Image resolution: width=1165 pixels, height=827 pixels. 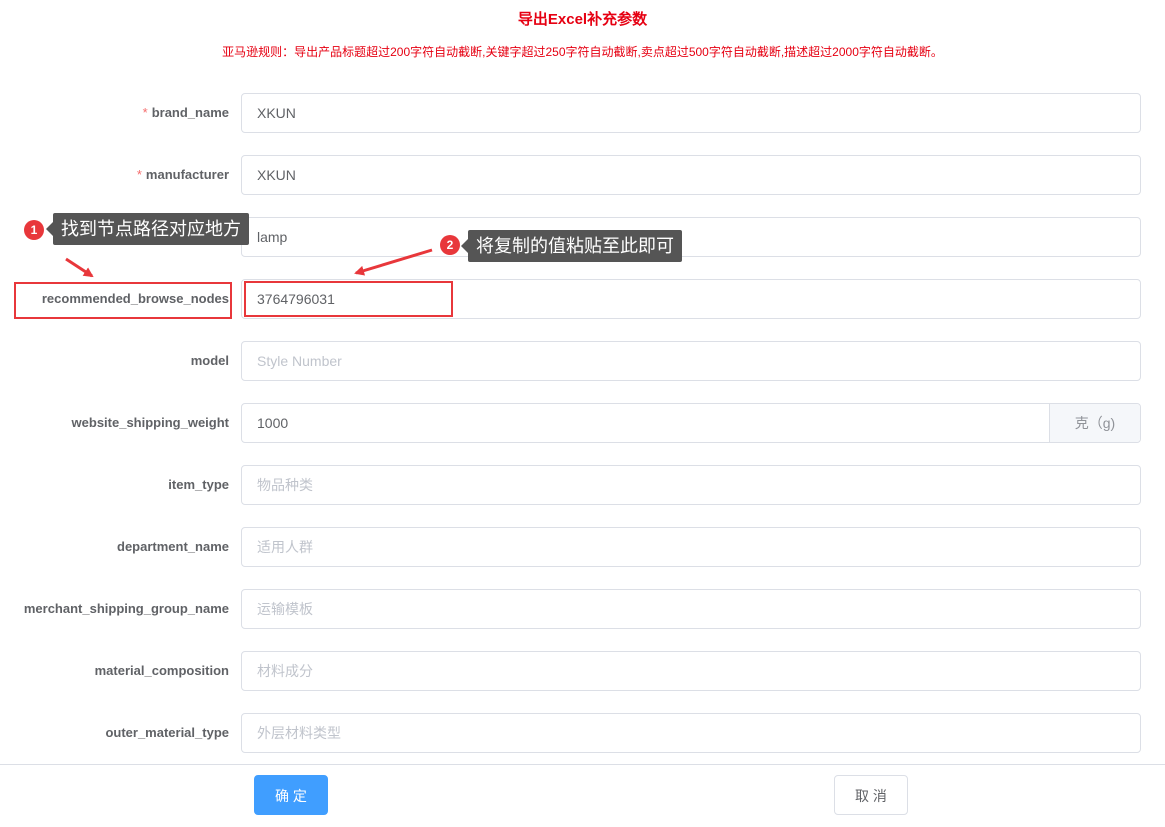 I want to click on step2-tooltip: 将复制的值粘贴至此即可, so click(x=571, y=246).